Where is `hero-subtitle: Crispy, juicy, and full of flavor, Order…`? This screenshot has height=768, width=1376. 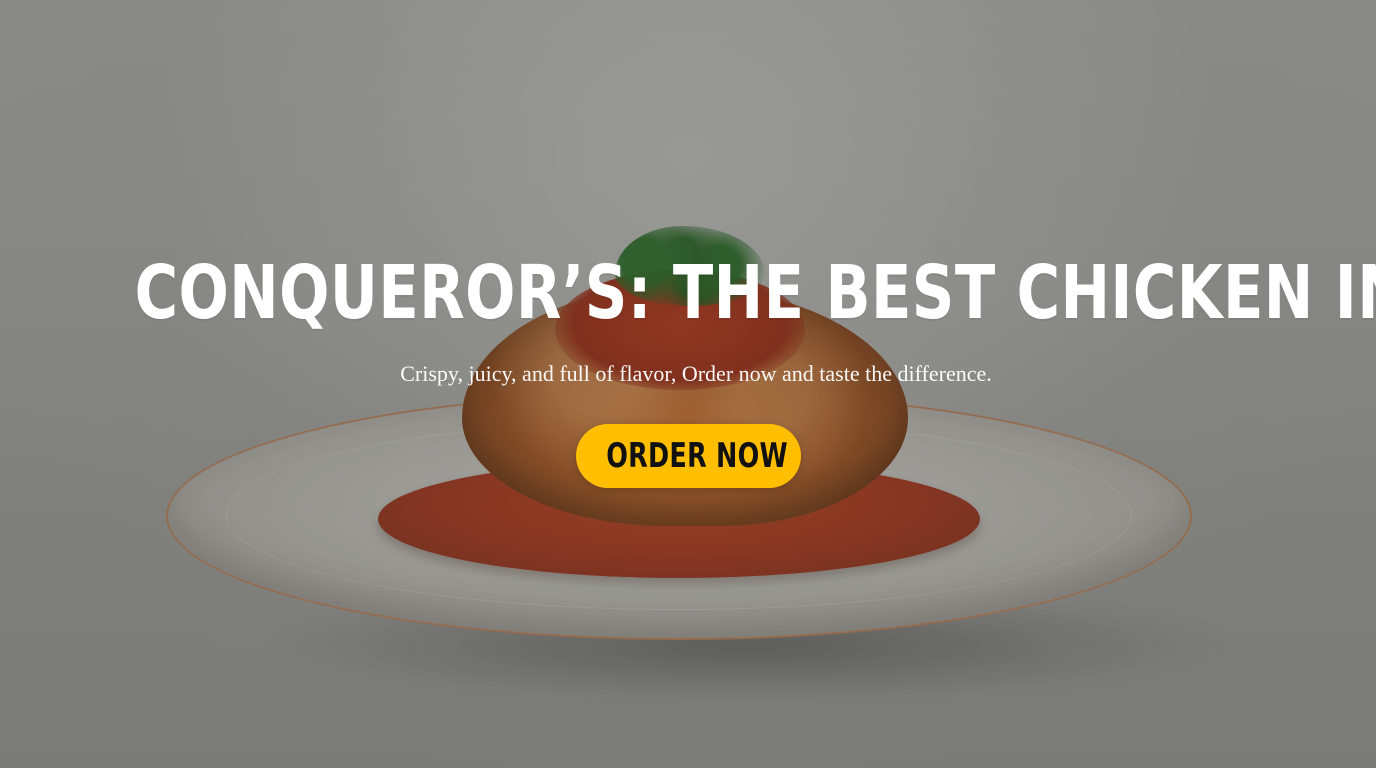
hero-subtitle: Crispy, juicy, and full of flavor, Order… is located at coordinates (696, 373).